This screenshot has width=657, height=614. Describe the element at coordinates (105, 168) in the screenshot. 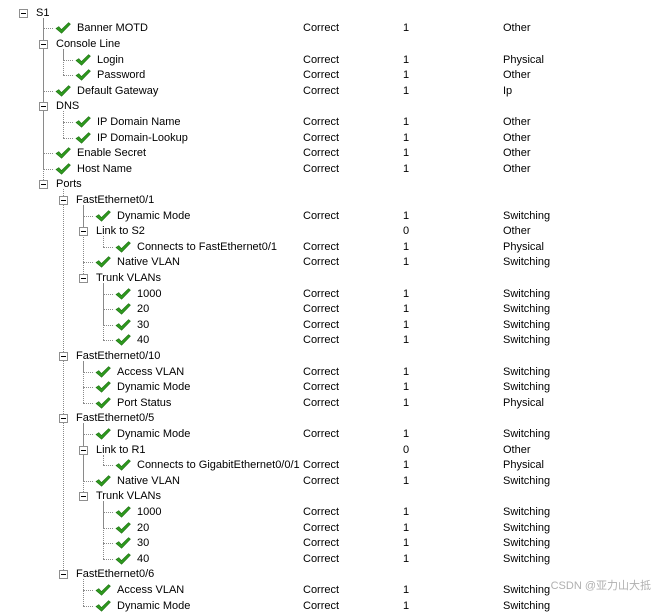

I see `tree-item-label: Host Name` at that location.